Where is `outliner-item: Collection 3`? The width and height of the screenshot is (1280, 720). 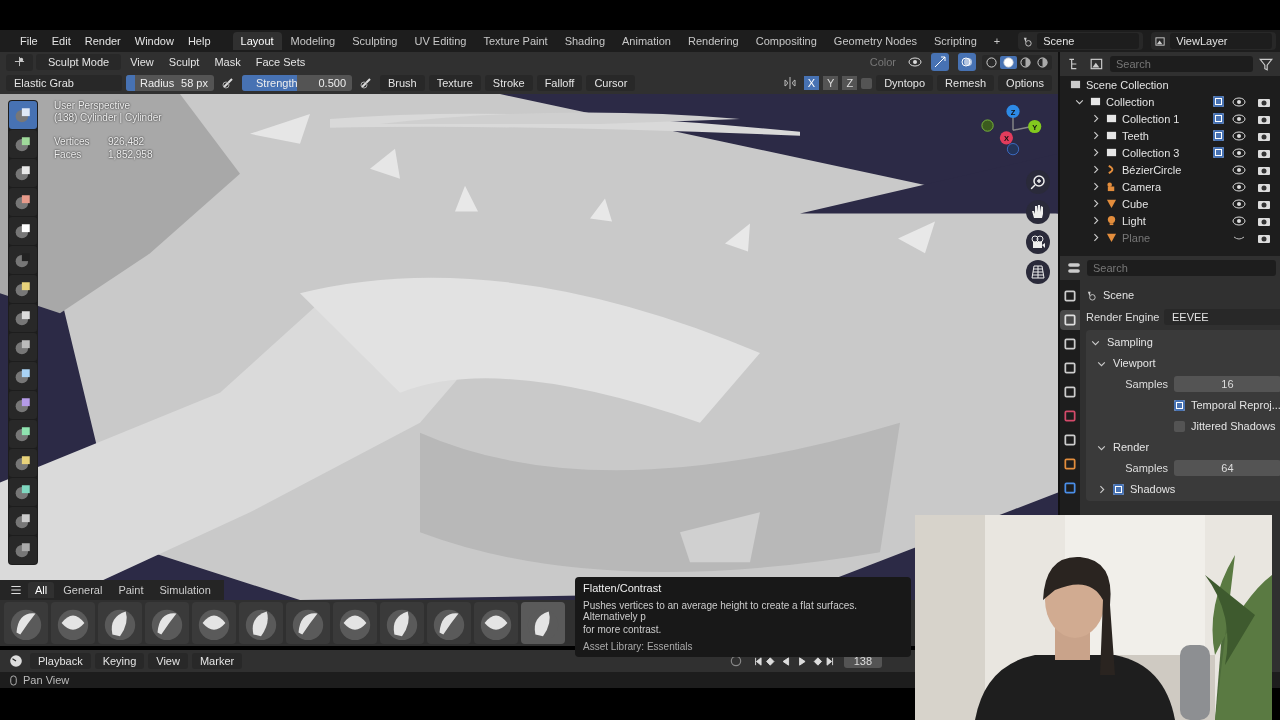
outliner-item: Collection 3 is located at coordinates (1151, 152).